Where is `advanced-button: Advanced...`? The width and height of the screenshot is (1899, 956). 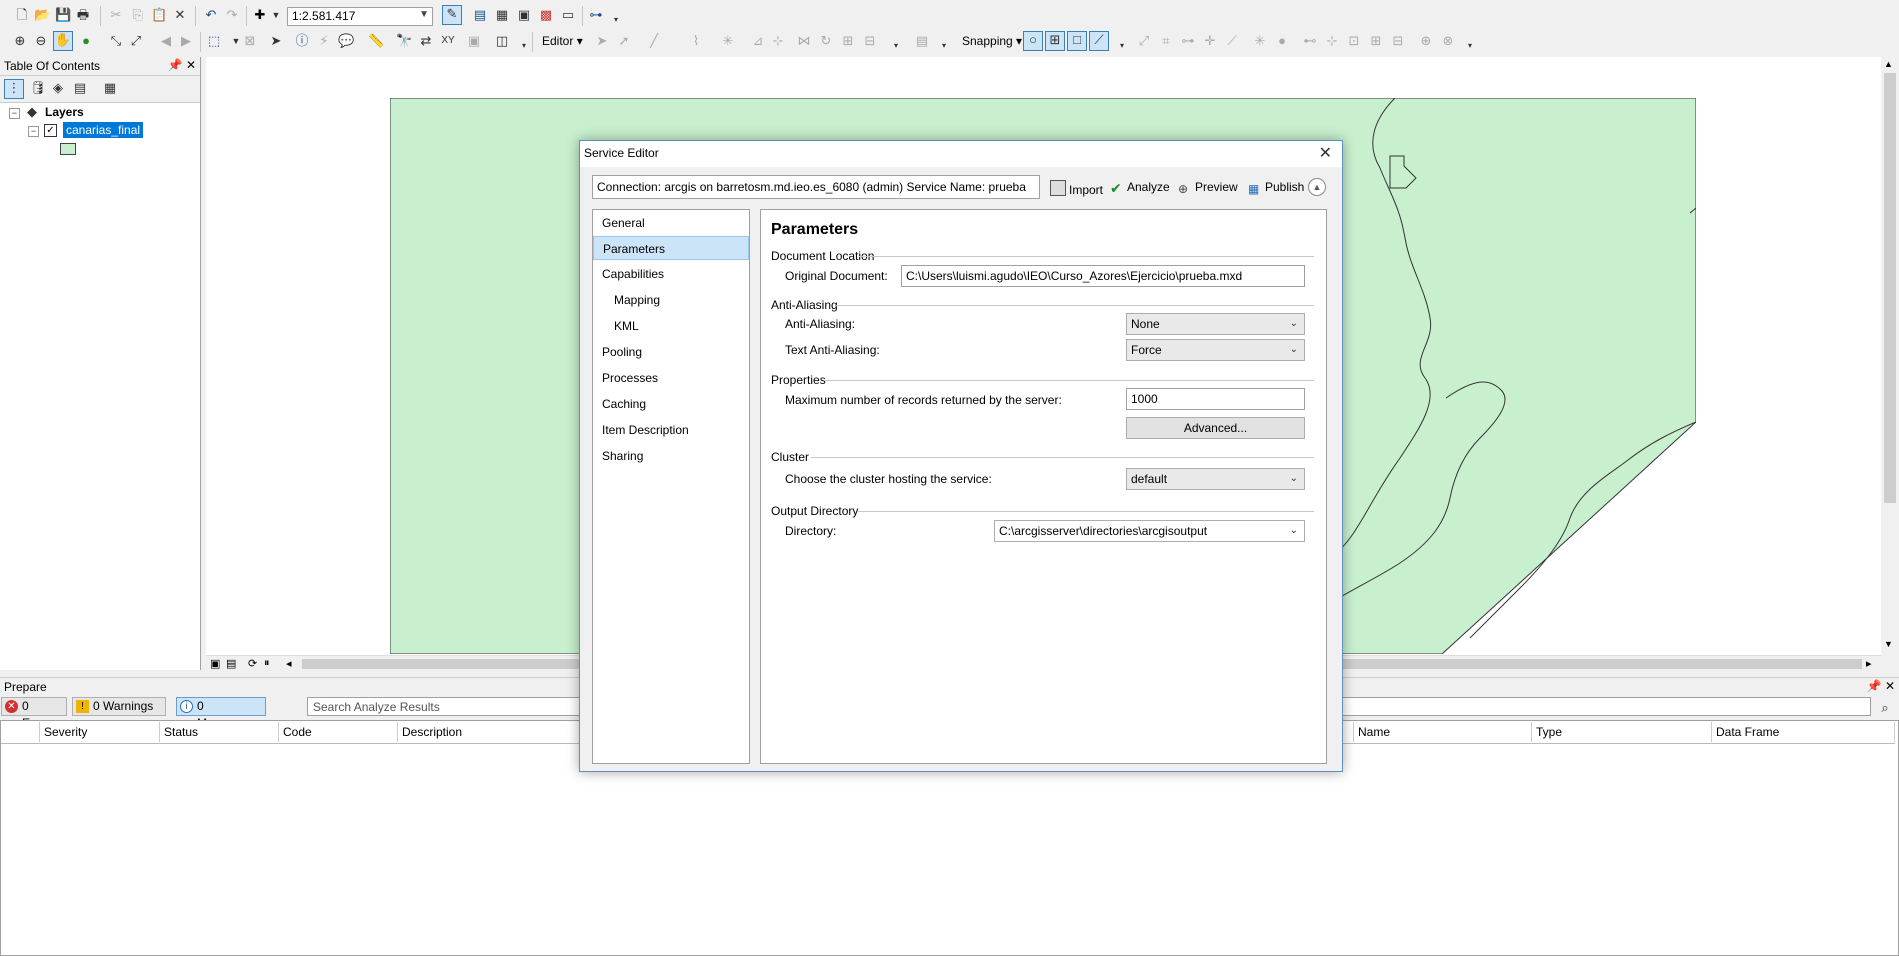 advanced-button: Advanced... is located at coordinates (1215, 428).